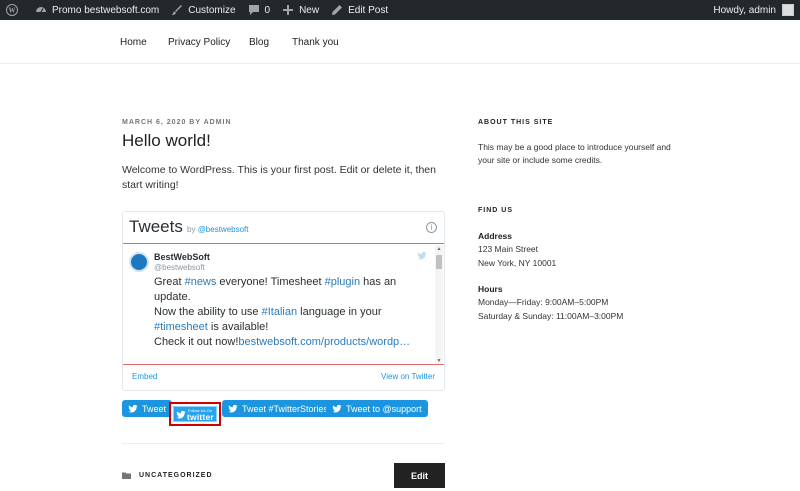 Image resolution: width=800 pixels, height=491 pixels. What do you see at coordinates (384, 408) in the screenshot?
I see `tweet-to-support-label: Tweet to @support` at bounding box center [384, 408].